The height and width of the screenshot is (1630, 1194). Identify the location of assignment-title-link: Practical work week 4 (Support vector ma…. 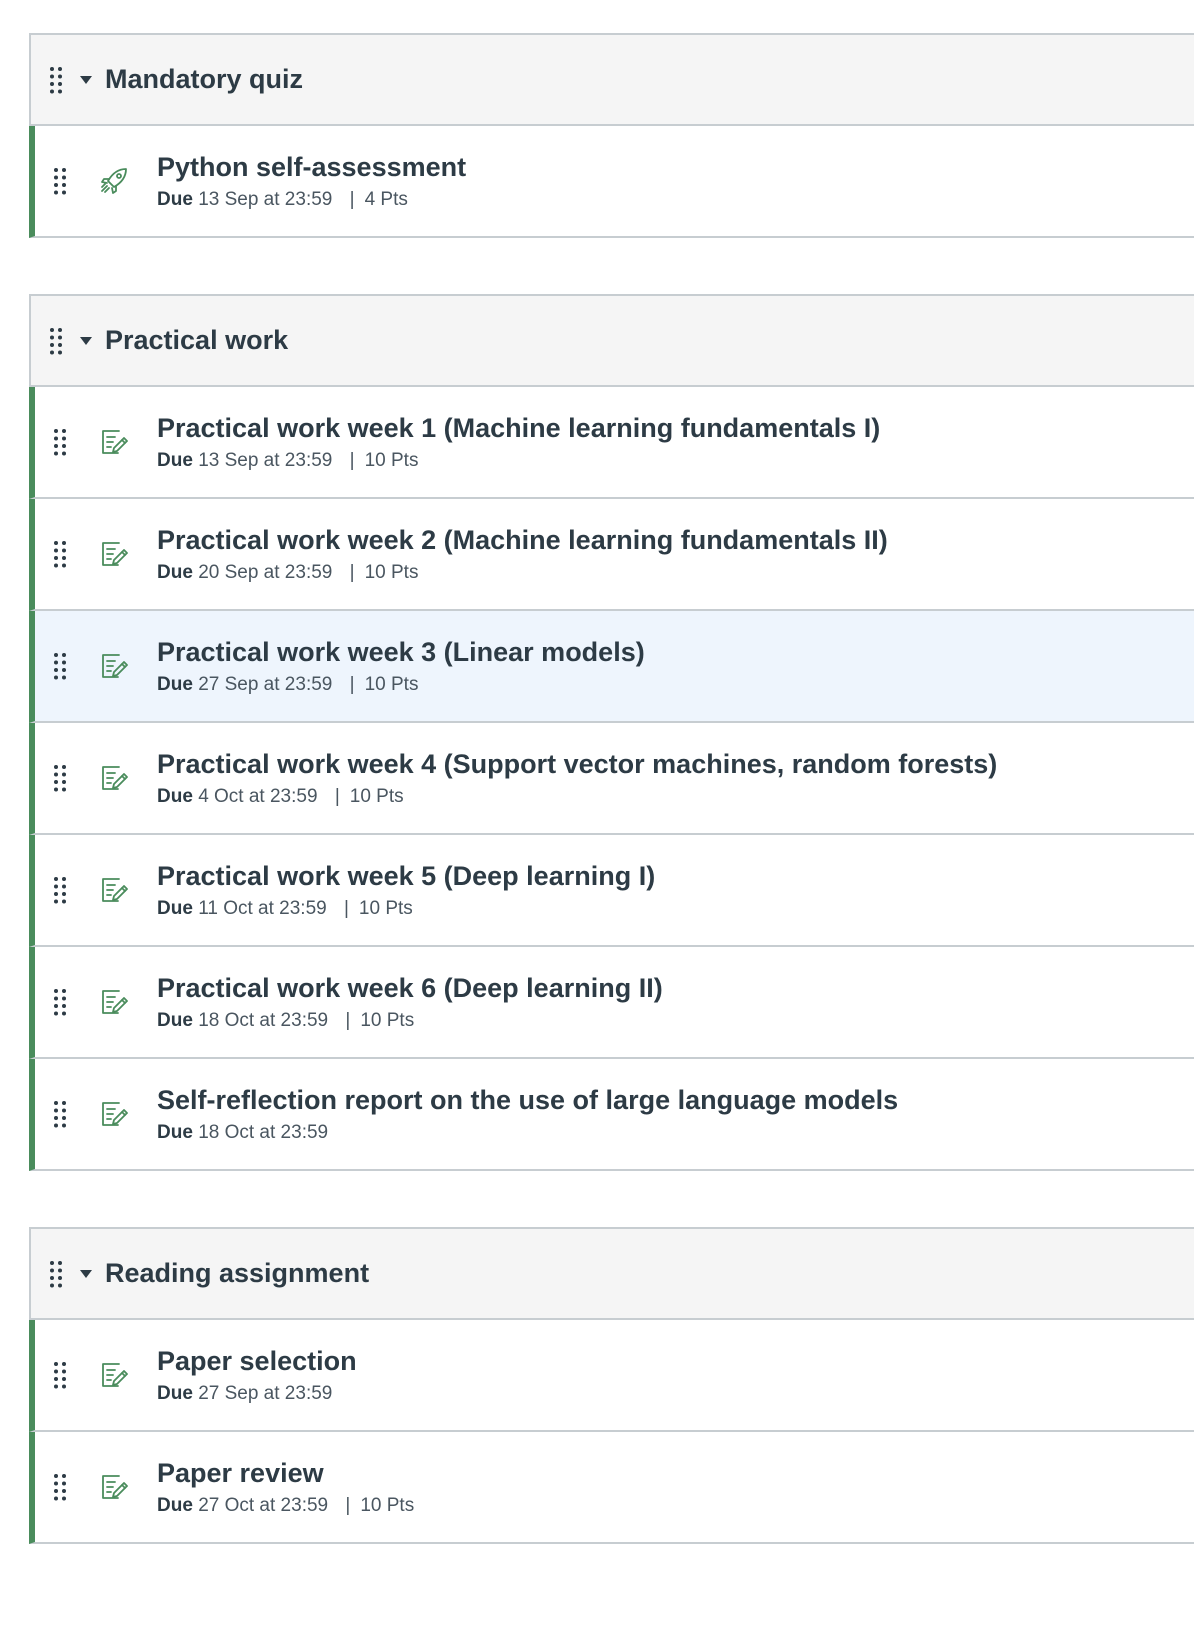
(577, 764).